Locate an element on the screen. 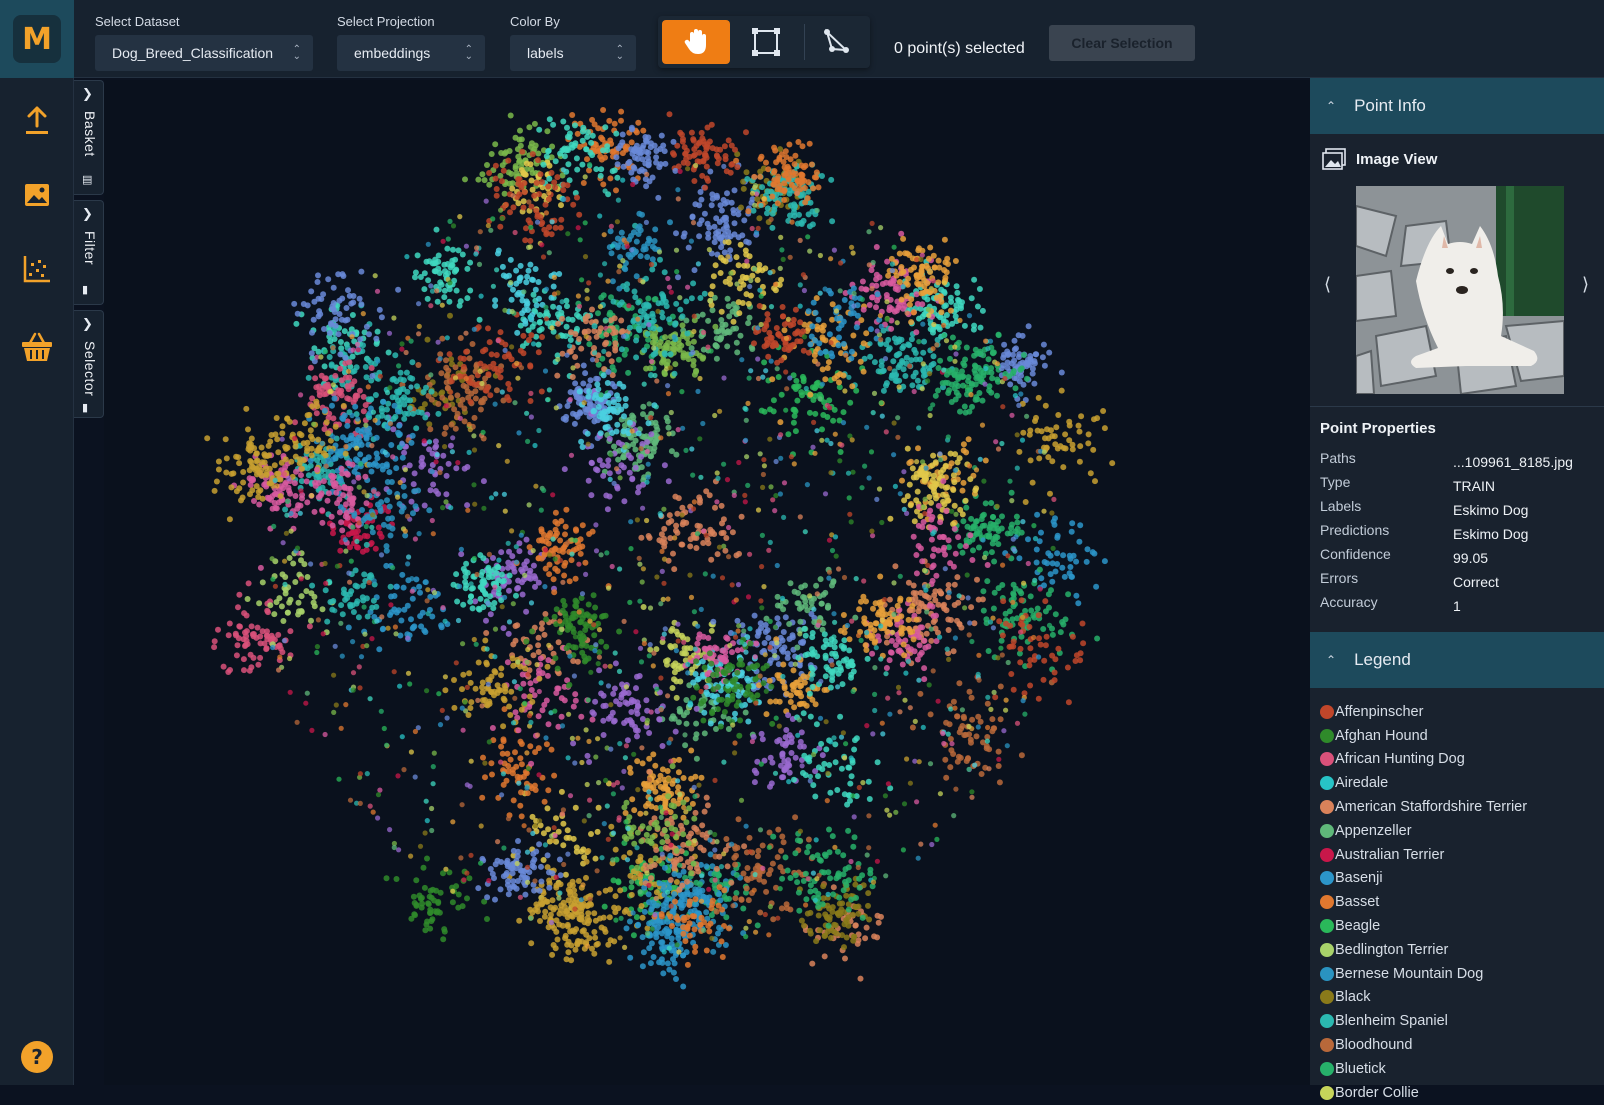 The image size is (1604, 1105). pan-tool-button is located at coordinates (696, 42).